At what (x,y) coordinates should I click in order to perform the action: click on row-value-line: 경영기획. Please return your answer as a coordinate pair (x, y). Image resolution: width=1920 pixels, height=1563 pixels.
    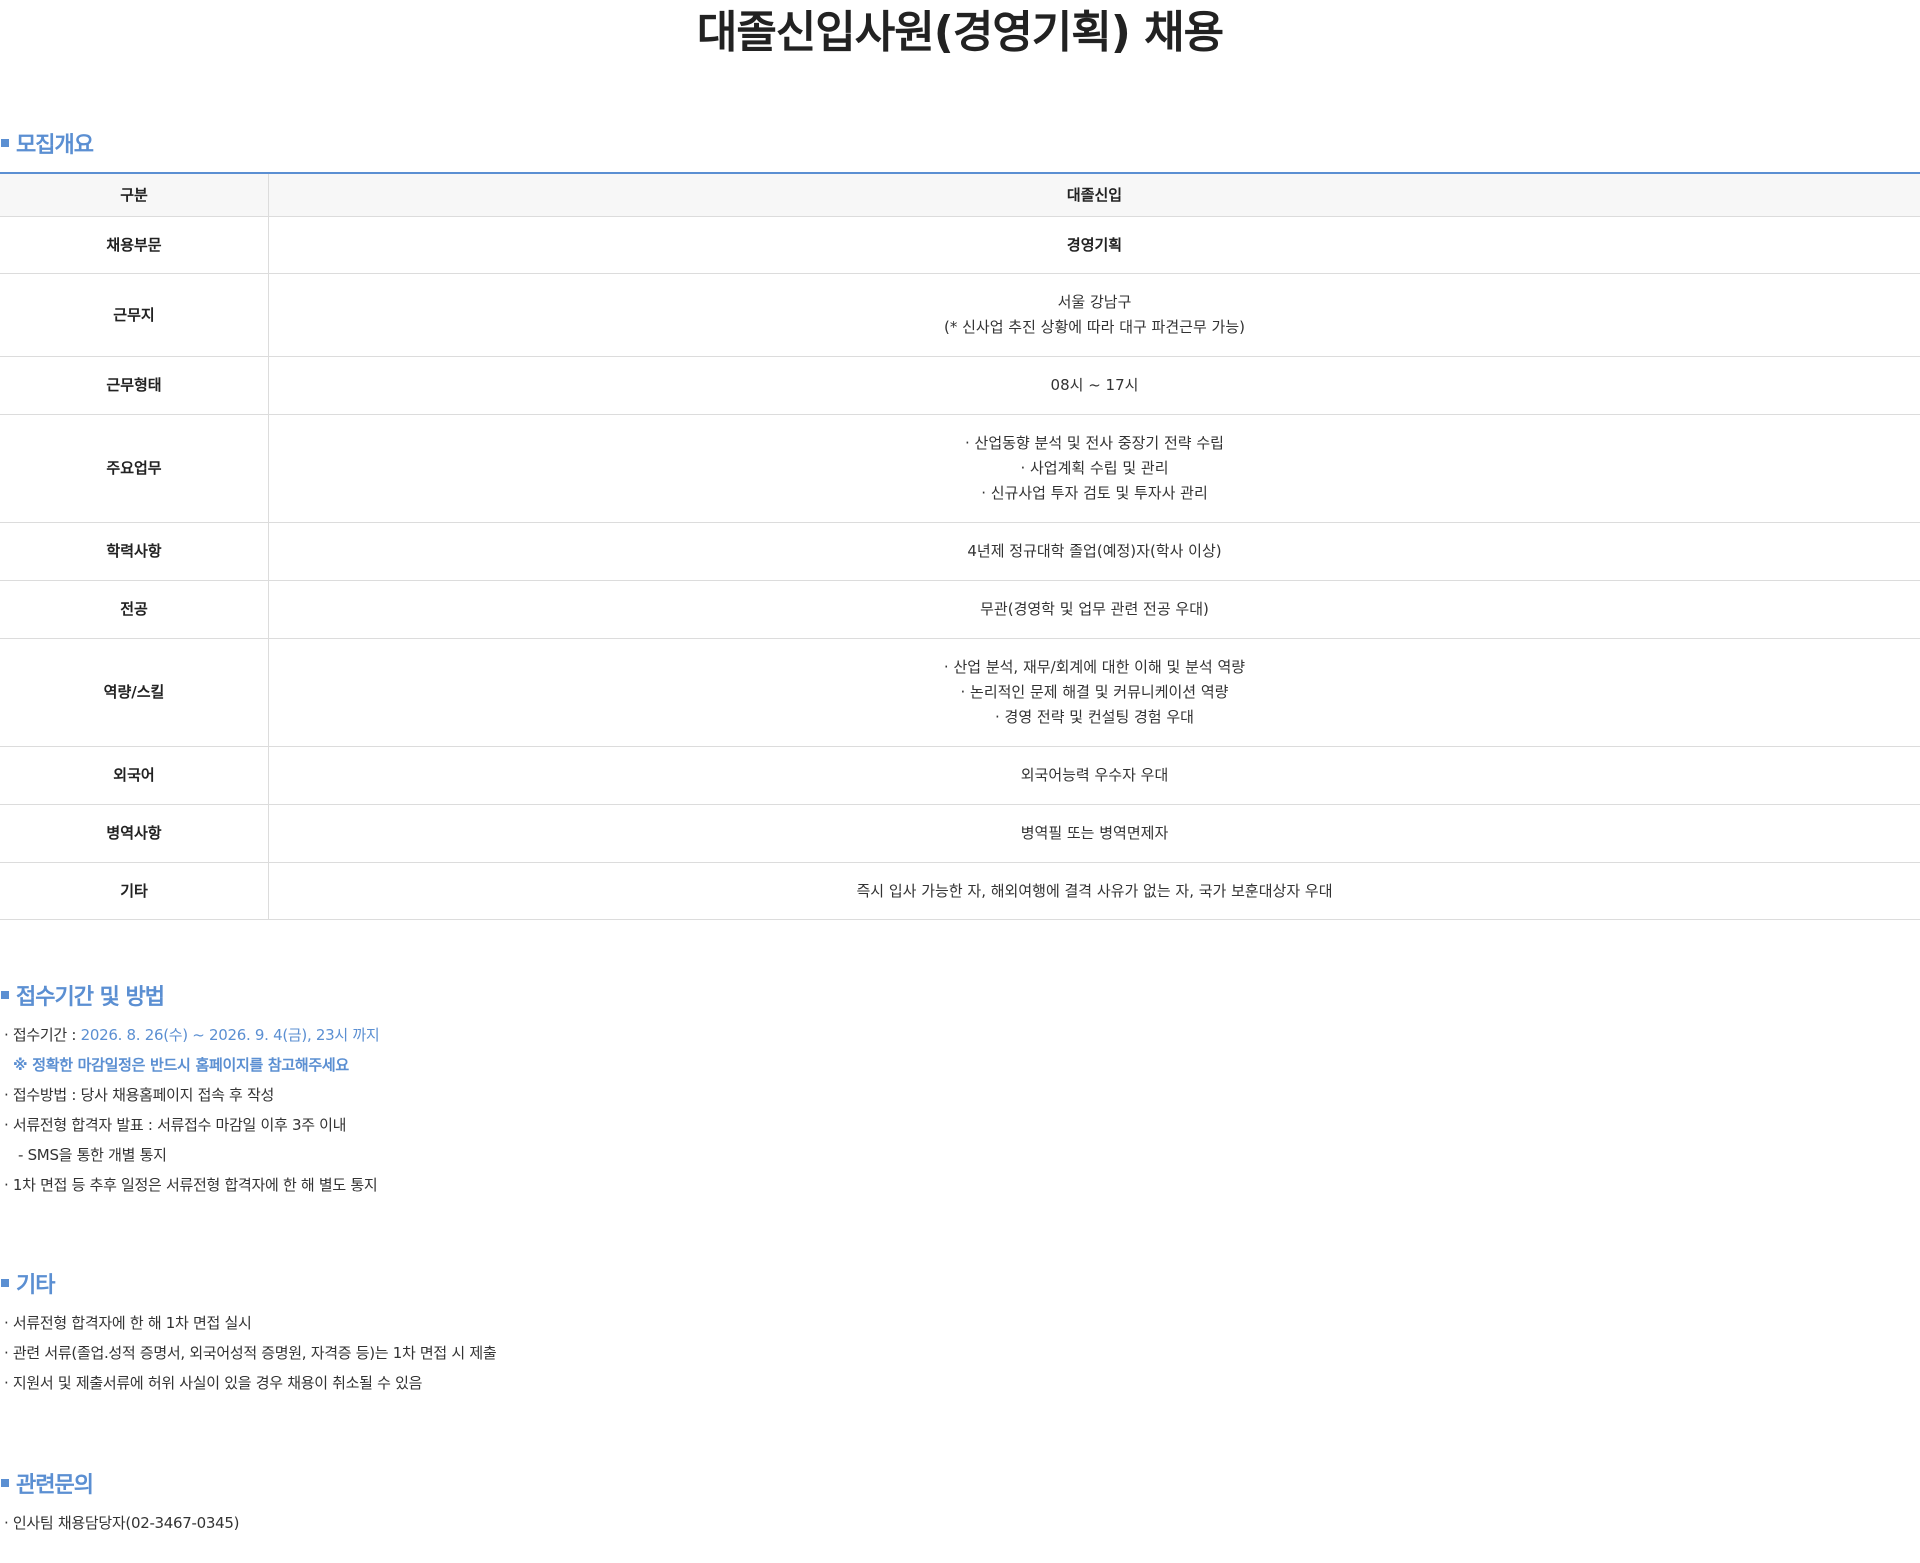
    Looking at the image, I should click on (1094, 244).